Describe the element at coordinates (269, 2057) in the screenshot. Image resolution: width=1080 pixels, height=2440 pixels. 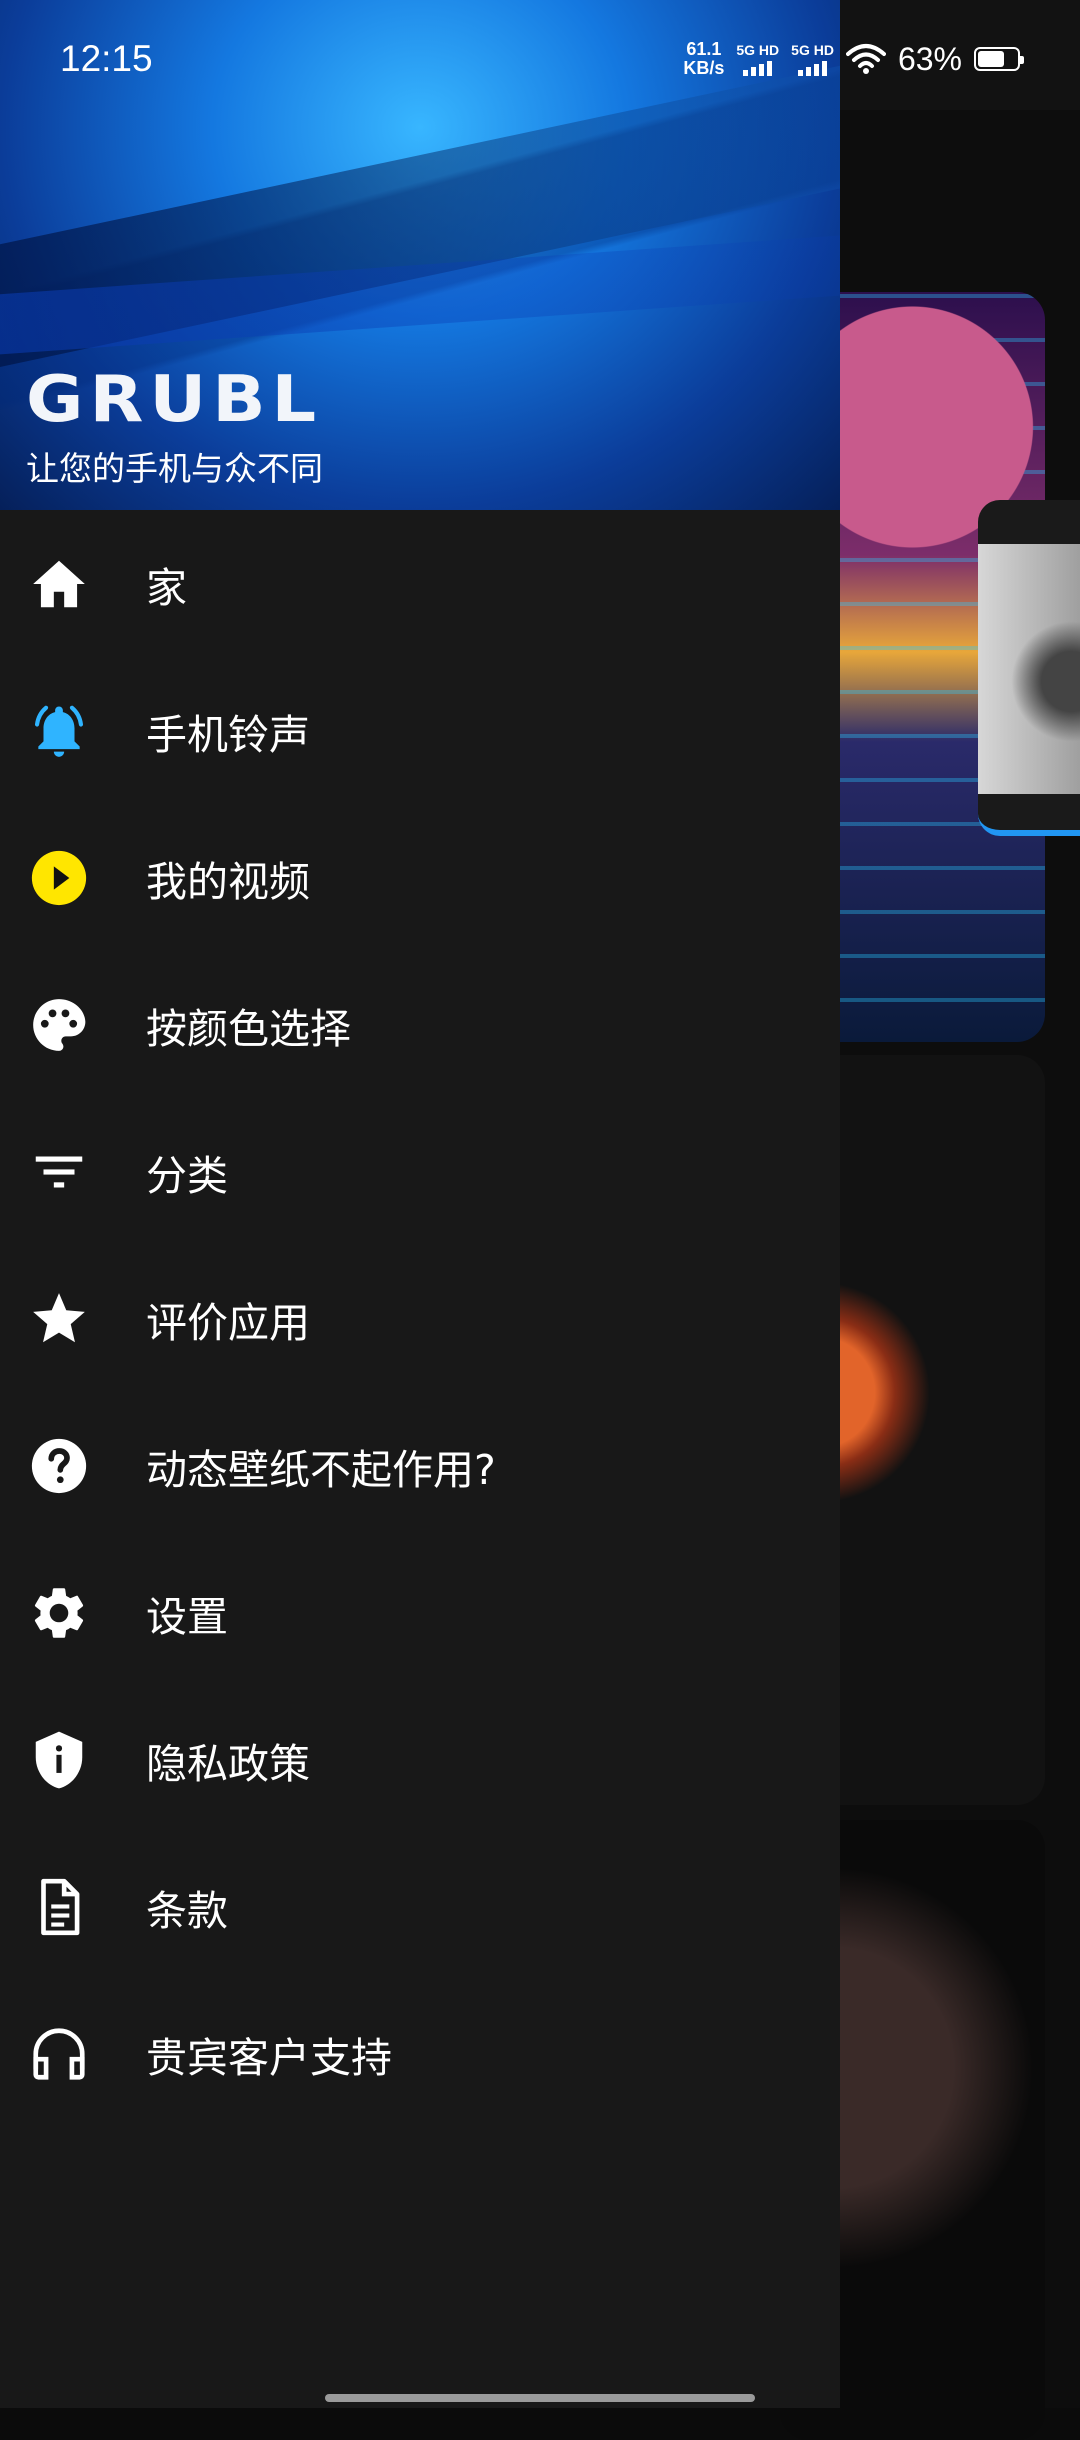
I see `menu-item-label: 贵宾客户支持` at that location.